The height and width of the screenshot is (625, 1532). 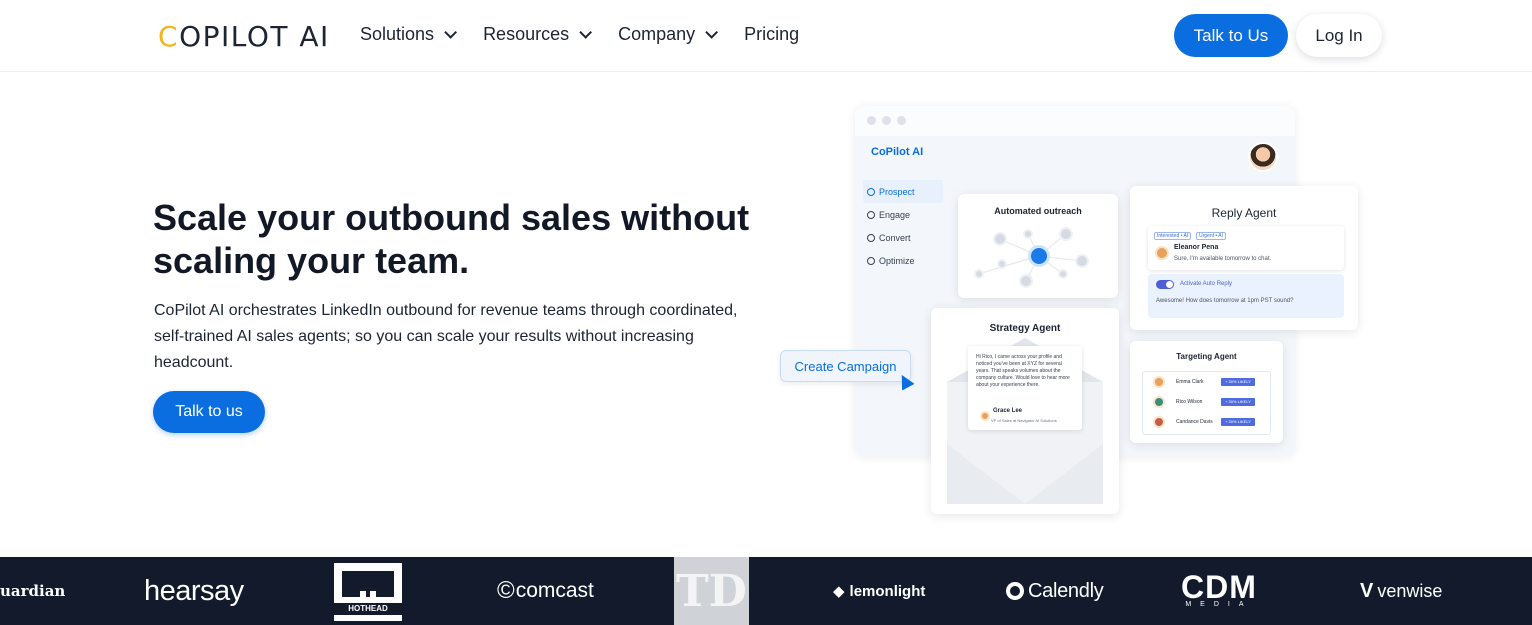 I want to click on auto-reply-label: Activate Auto Reply, so click(x=1206, y=284).